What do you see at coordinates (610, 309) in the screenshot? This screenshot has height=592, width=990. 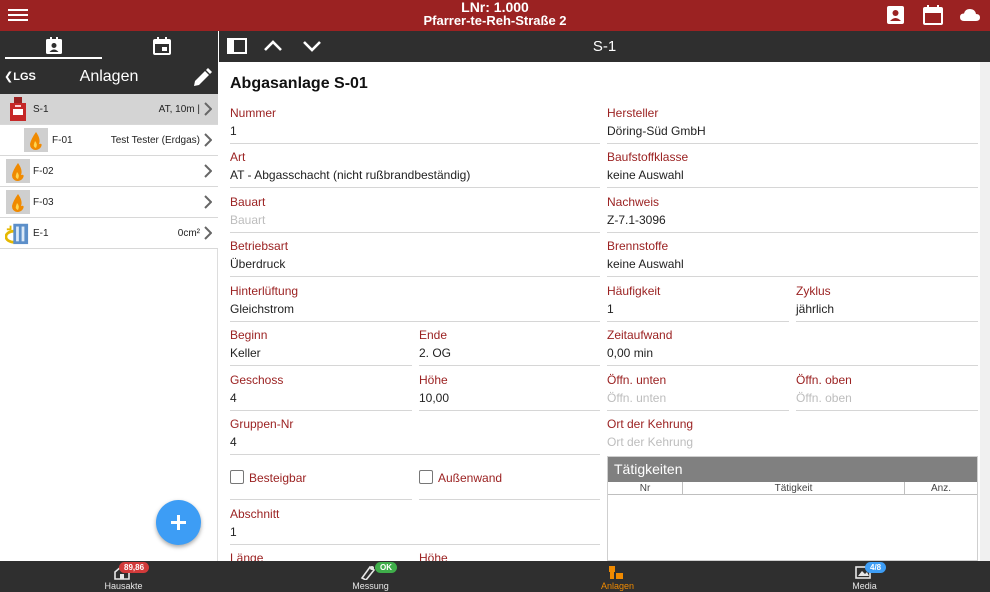 I see `field-value: 1` at bounding box center [610, 309].